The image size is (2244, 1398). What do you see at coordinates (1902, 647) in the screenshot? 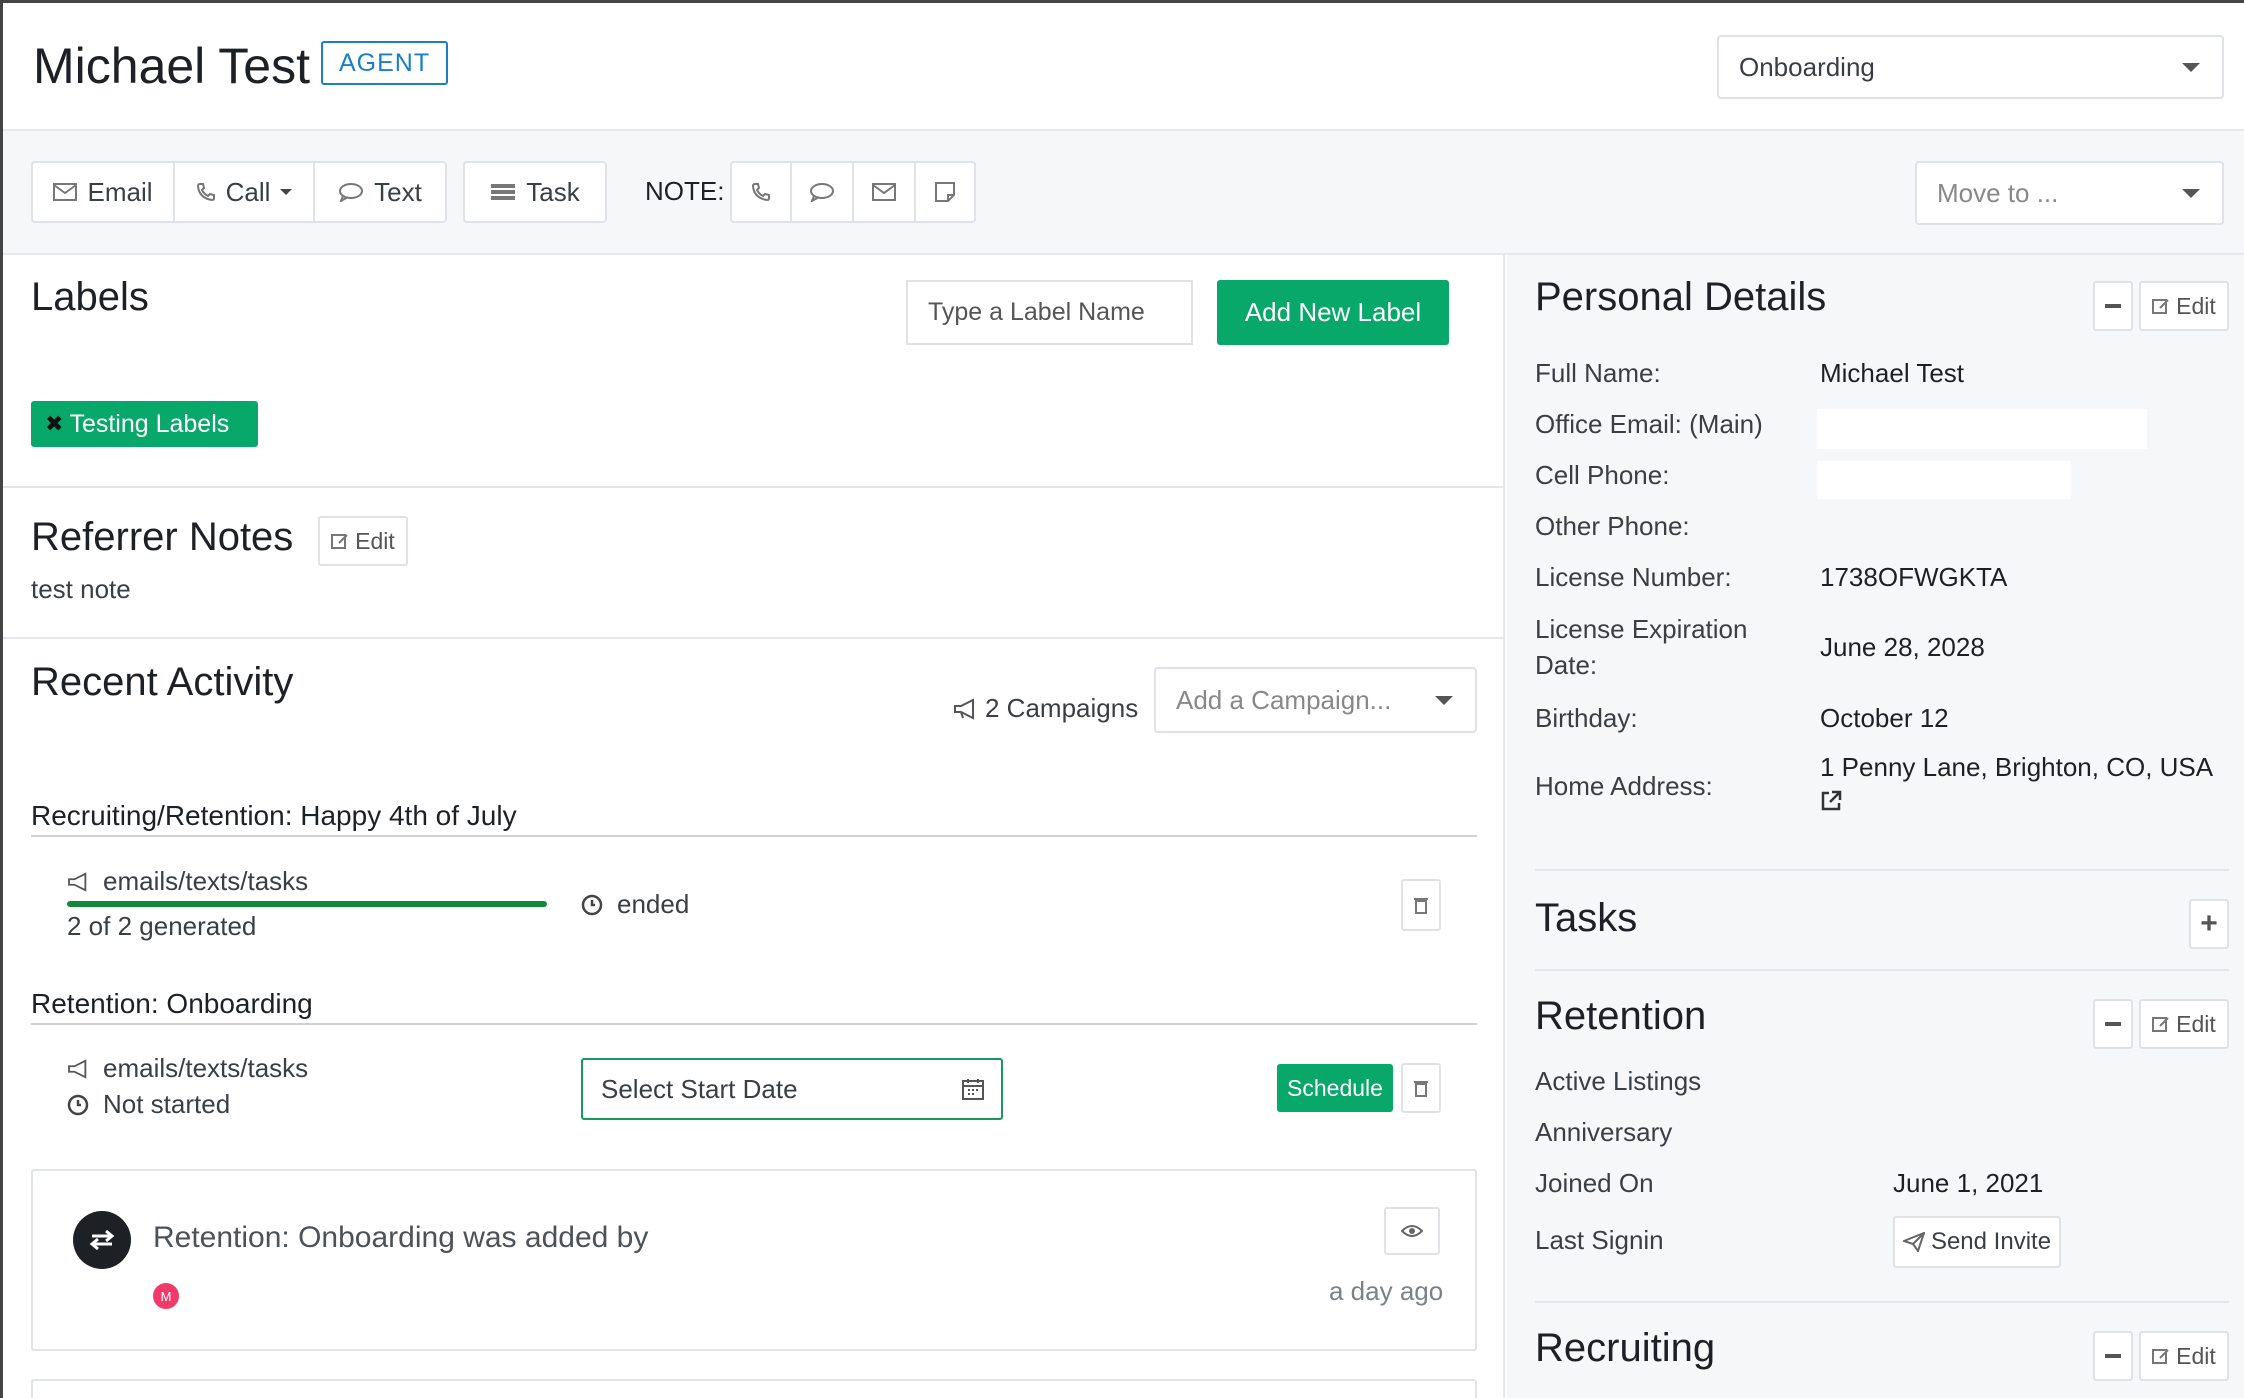
I see `license-expiration-value: June 28, 2028` at bounding box center [1902, 647].